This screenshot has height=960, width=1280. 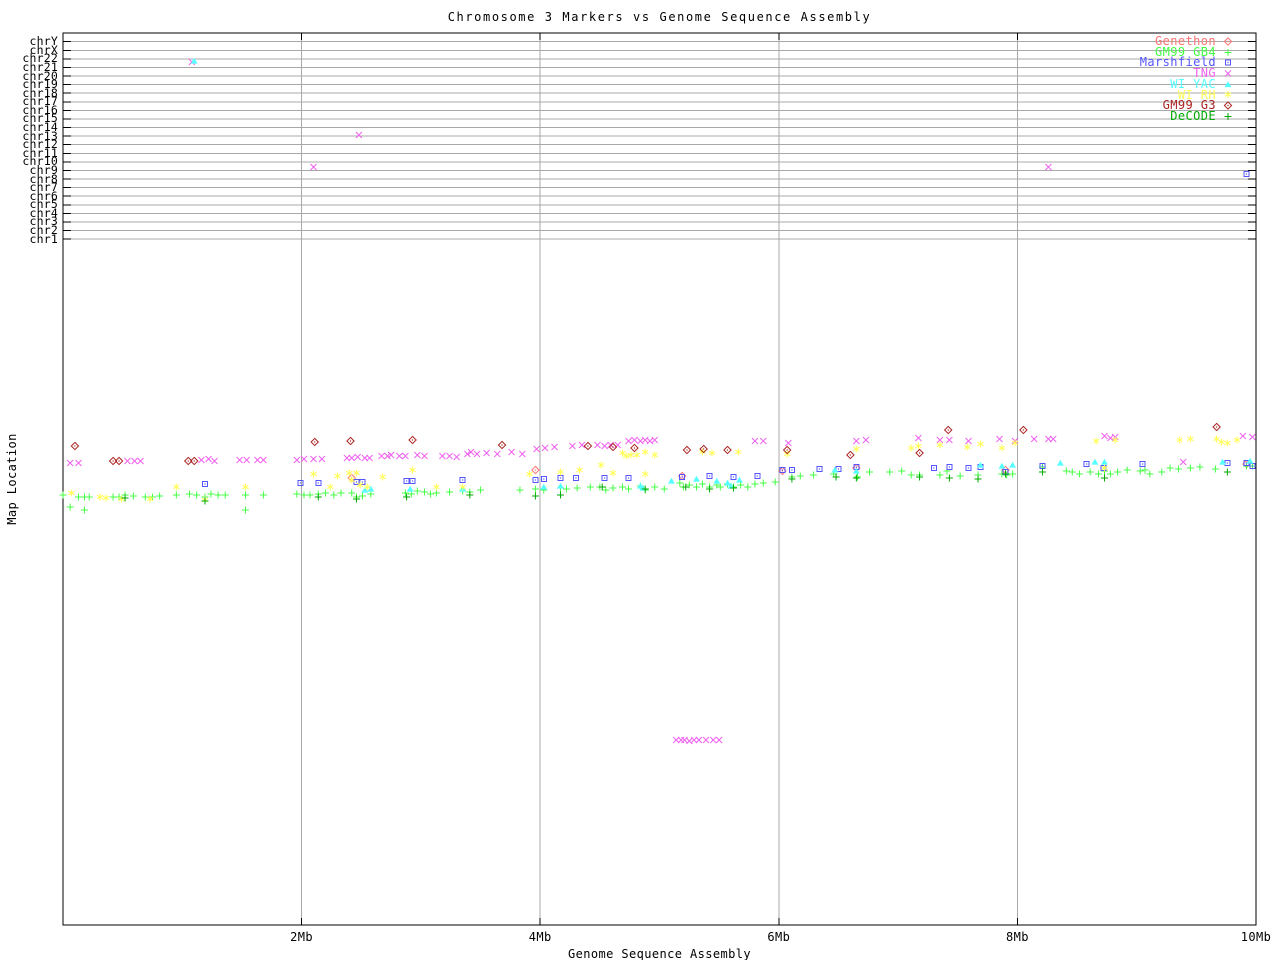 I want to click on series-decode, so click(x=676, y=486).